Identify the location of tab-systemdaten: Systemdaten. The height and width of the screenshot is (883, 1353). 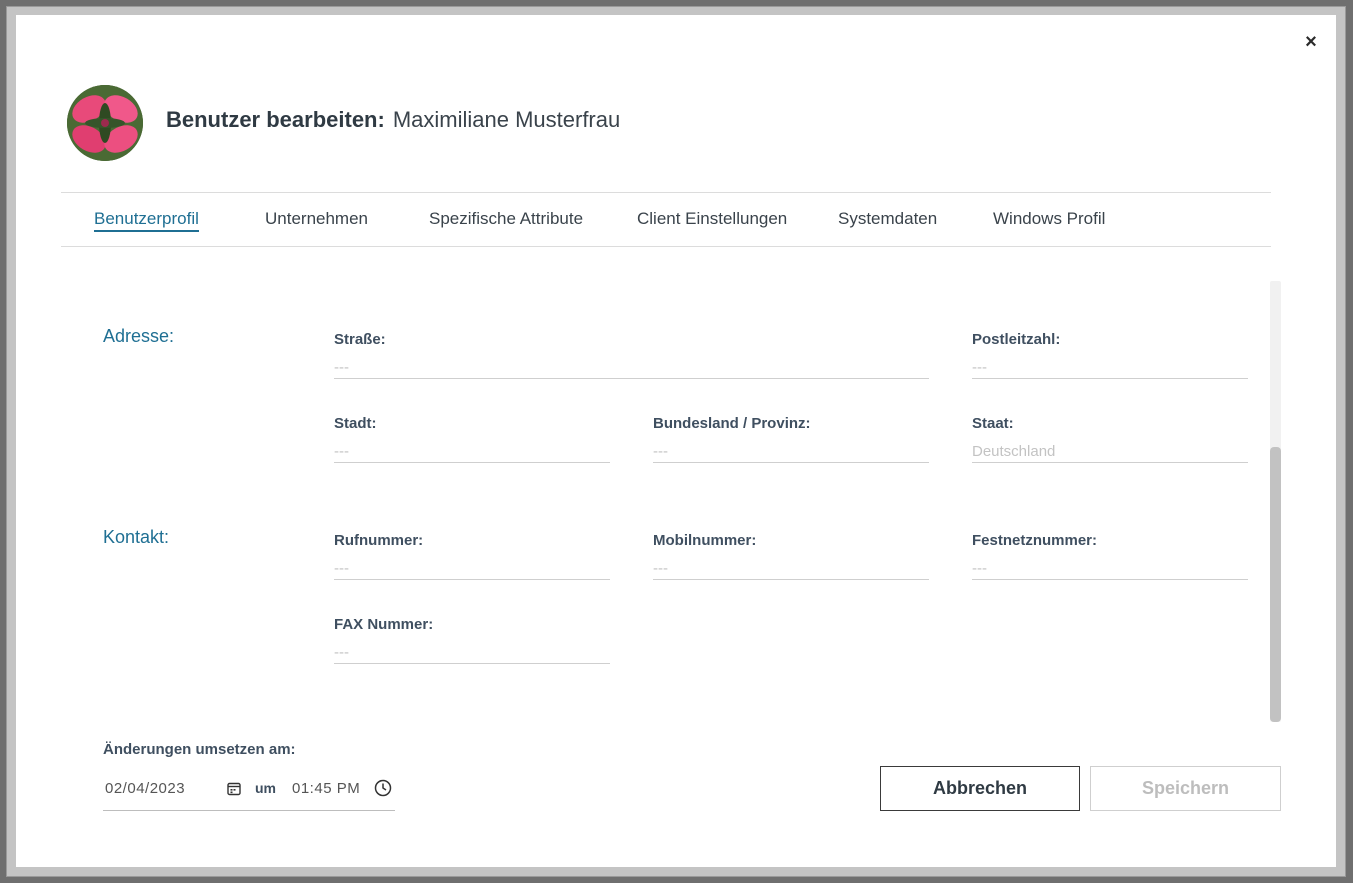
(887, 219).